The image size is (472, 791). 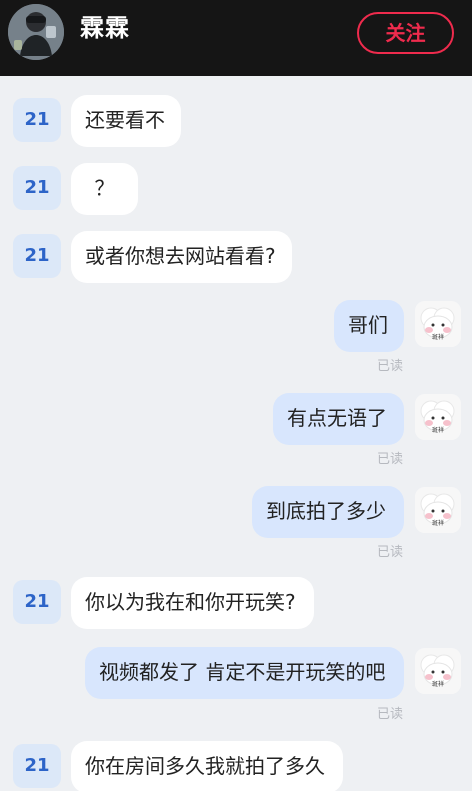 What do you see at coordinates (338, 419) in the screenshot?
I see `sent-message-bubble: 有点无语了` at bounding box center [338, 419].